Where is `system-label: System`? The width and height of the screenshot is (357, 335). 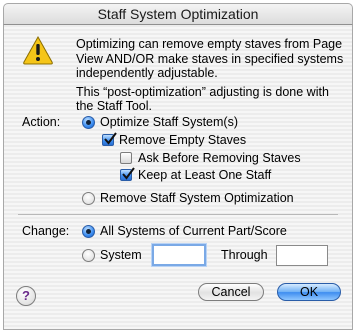
system-label: System is located at coordinates (121, 255).